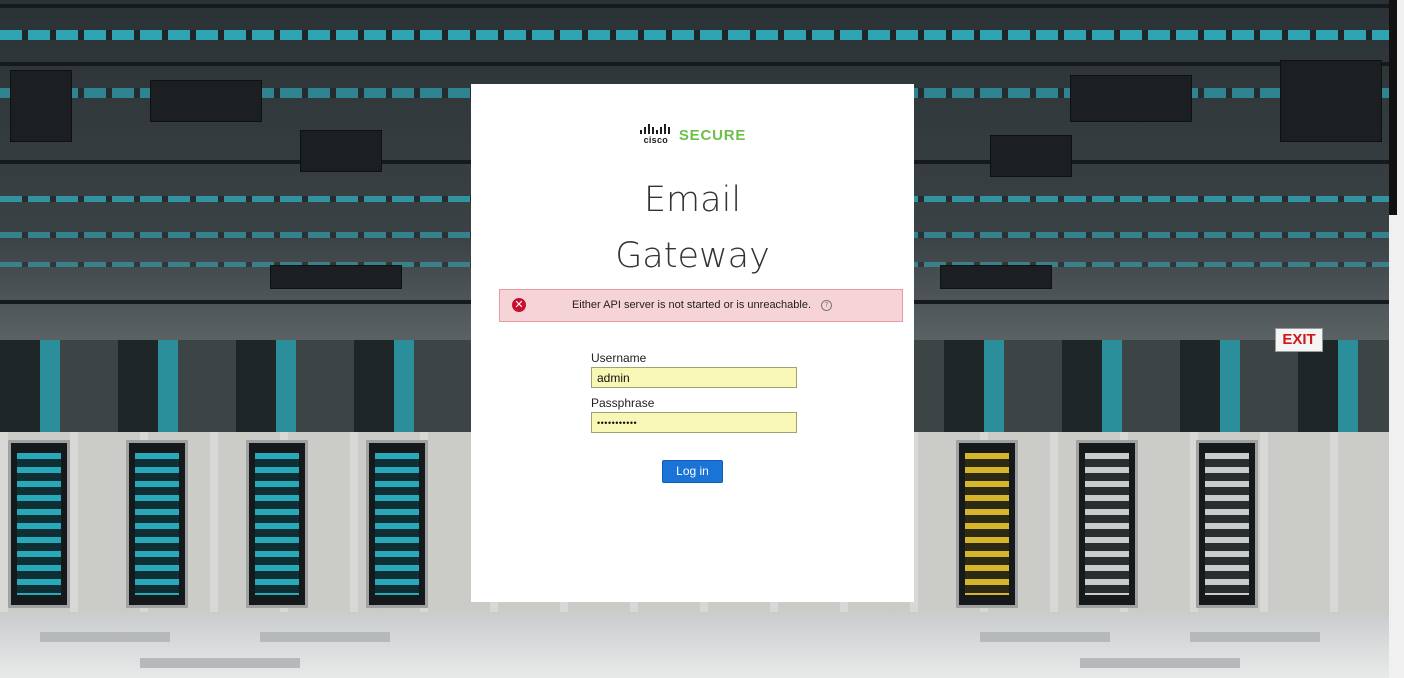  I want to click on username-input, so click(694, 377).